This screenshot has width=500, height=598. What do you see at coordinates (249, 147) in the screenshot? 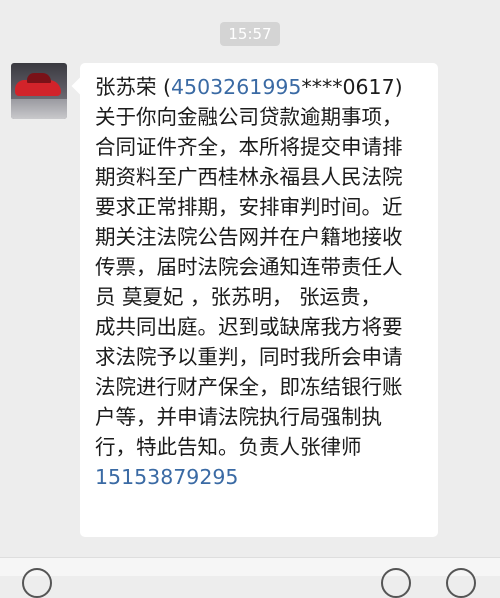
I see `body-line: 合同证件齐全，本所将提交申请排` at bounding box center [249, 147].